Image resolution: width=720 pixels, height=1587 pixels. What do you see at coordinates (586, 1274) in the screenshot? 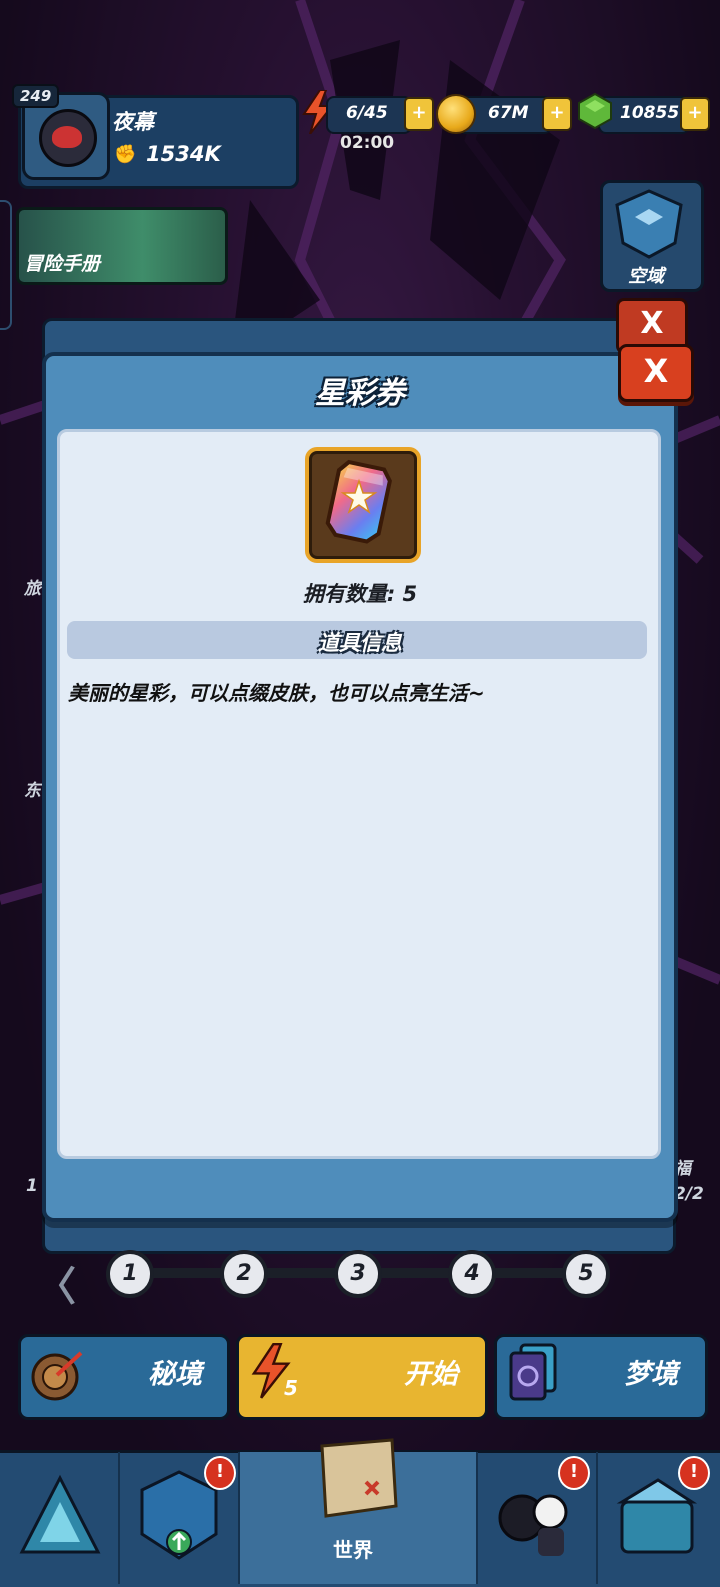
I see `pager-page-5: 5` at bounding box center [586, 1274].